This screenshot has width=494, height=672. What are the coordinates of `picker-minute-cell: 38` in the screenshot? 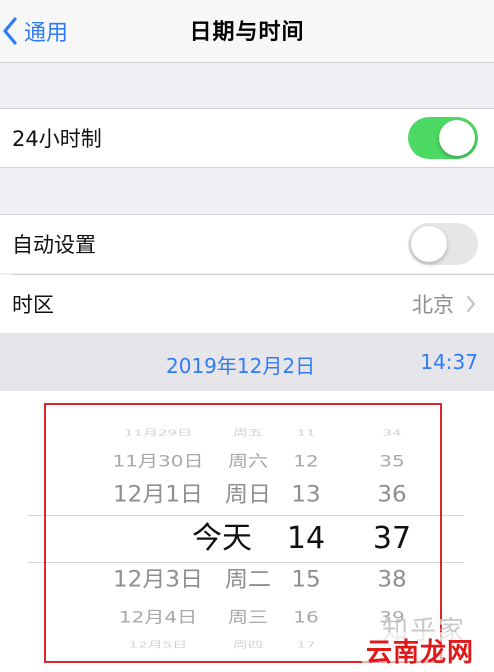 It's located at (392, 580).